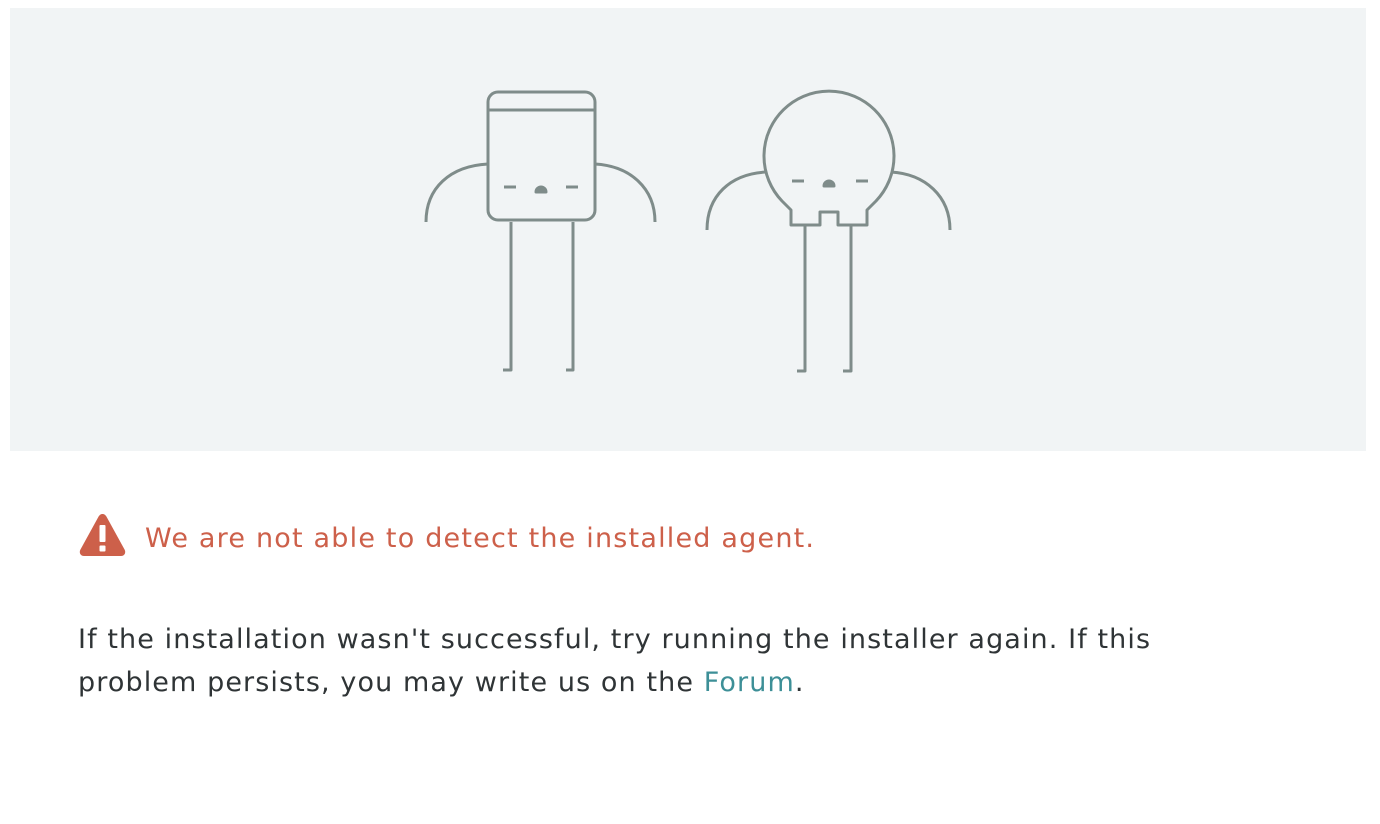  I want to click on illustration, so click(688, 231).